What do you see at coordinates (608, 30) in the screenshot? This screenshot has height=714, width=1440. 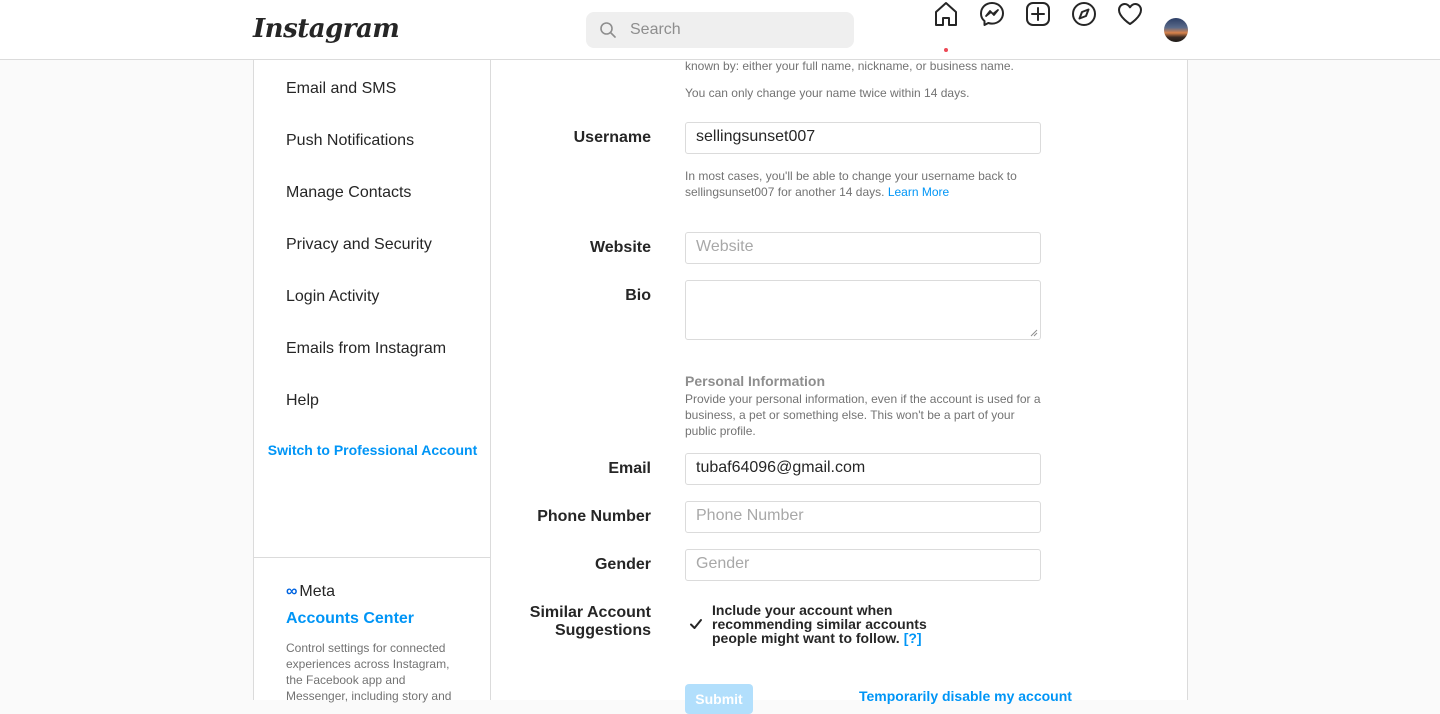 I see `search-icon` at bounding box center [608, 30].